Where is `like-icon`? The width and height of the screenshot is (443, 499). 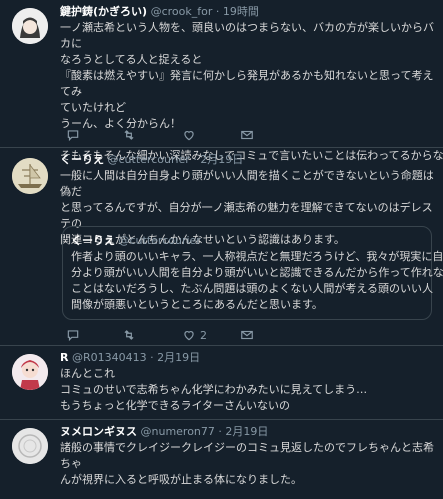
like-icon is located at coordinates (190, 136).